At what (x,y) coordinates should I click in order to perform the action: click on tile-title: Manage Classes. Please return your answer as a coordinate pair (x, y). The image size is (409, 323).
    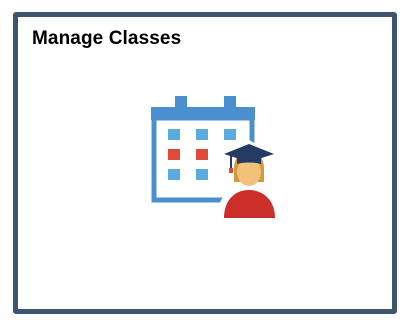
    Looking at the image, I should click on (107, 38).